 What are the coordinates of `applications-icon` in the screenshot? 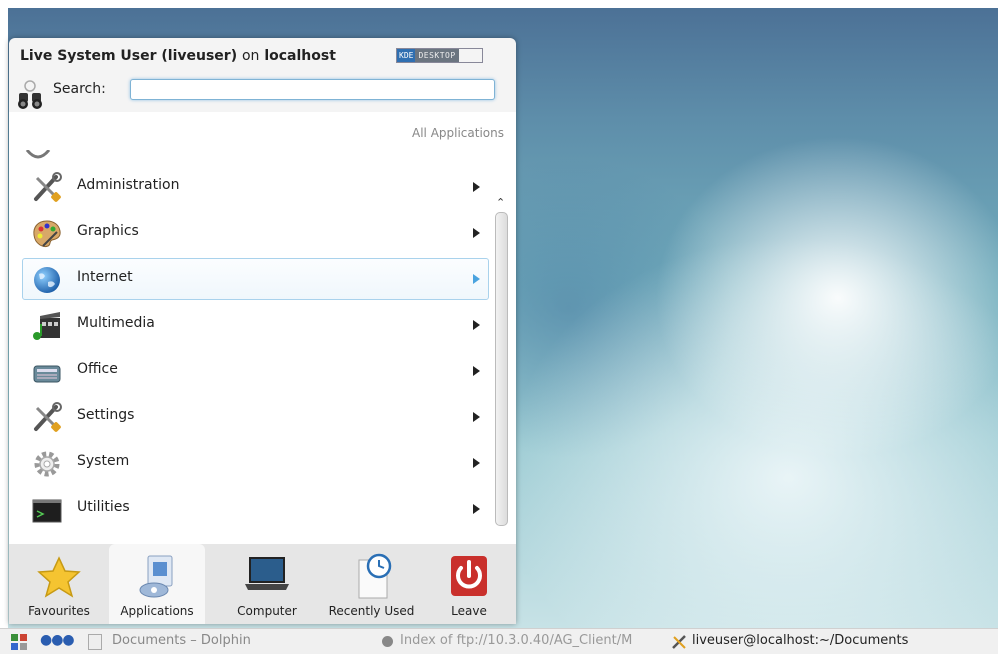 It's located at (156, 576).